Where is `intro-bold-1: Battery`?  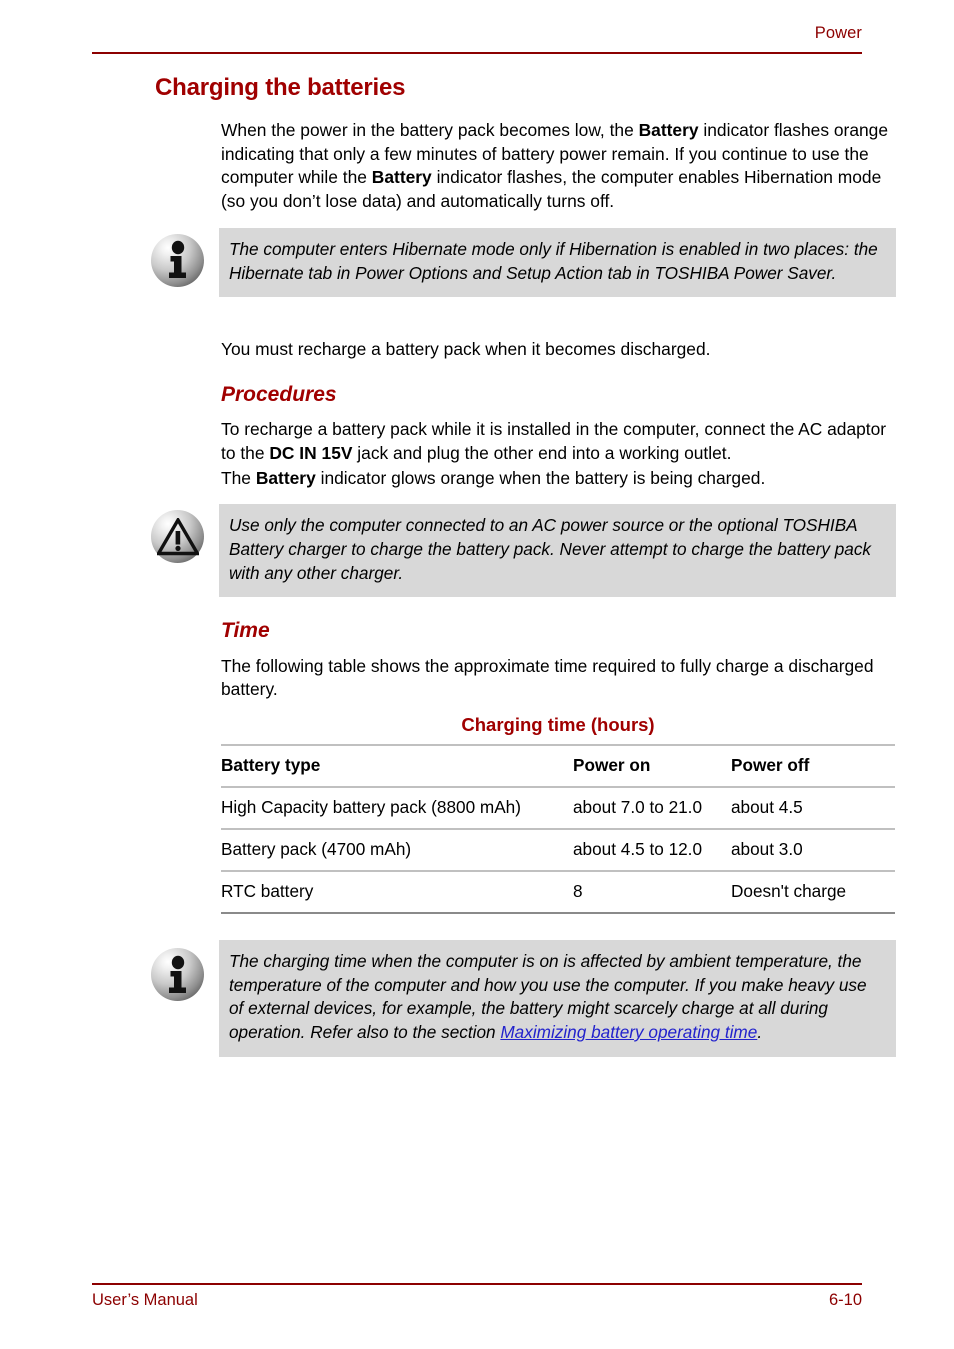 intro-bold-1: Battery is located at coordinates (668, 129).